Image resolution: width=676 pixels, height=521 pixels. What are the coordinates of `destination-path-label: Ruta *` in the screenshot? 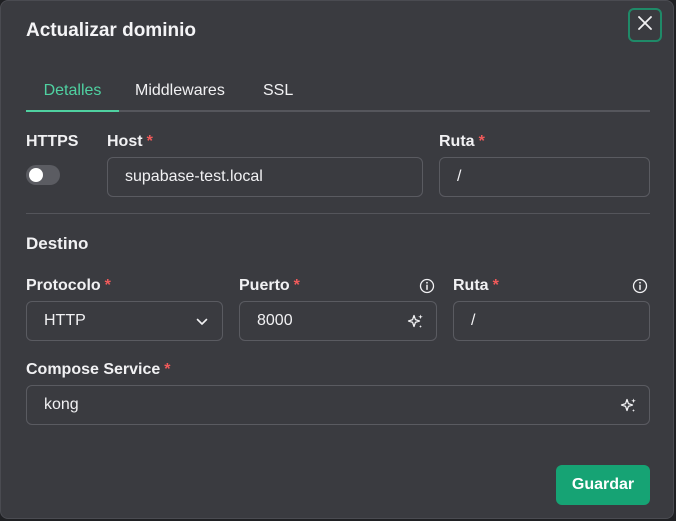 It's located at (476, 286).